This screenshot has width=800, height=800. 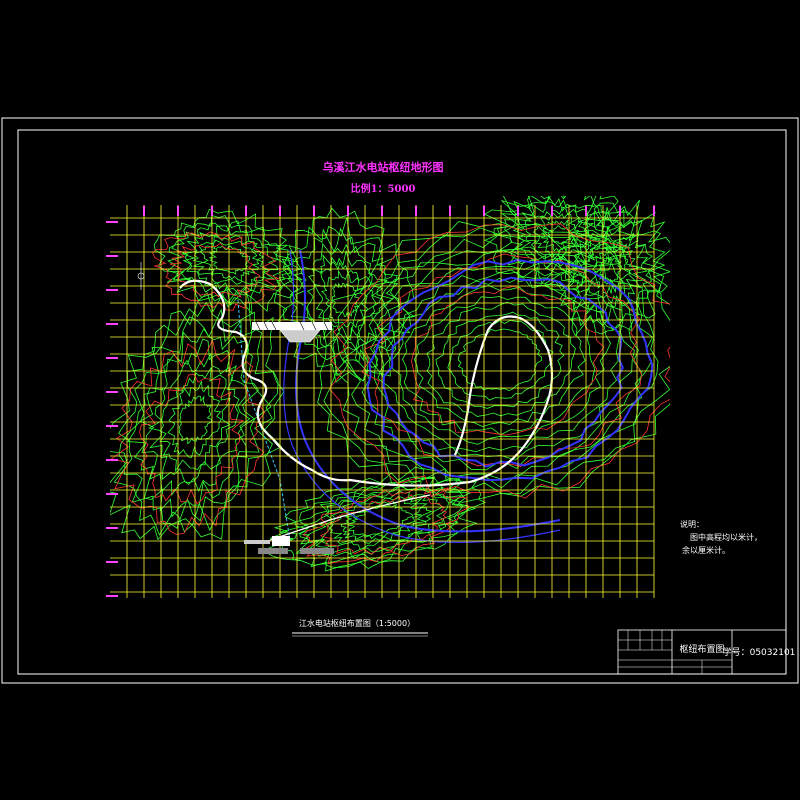 I want to click on drawing-title: 乌溪江水电站枢纽地形图, so click(x=383, y=167).